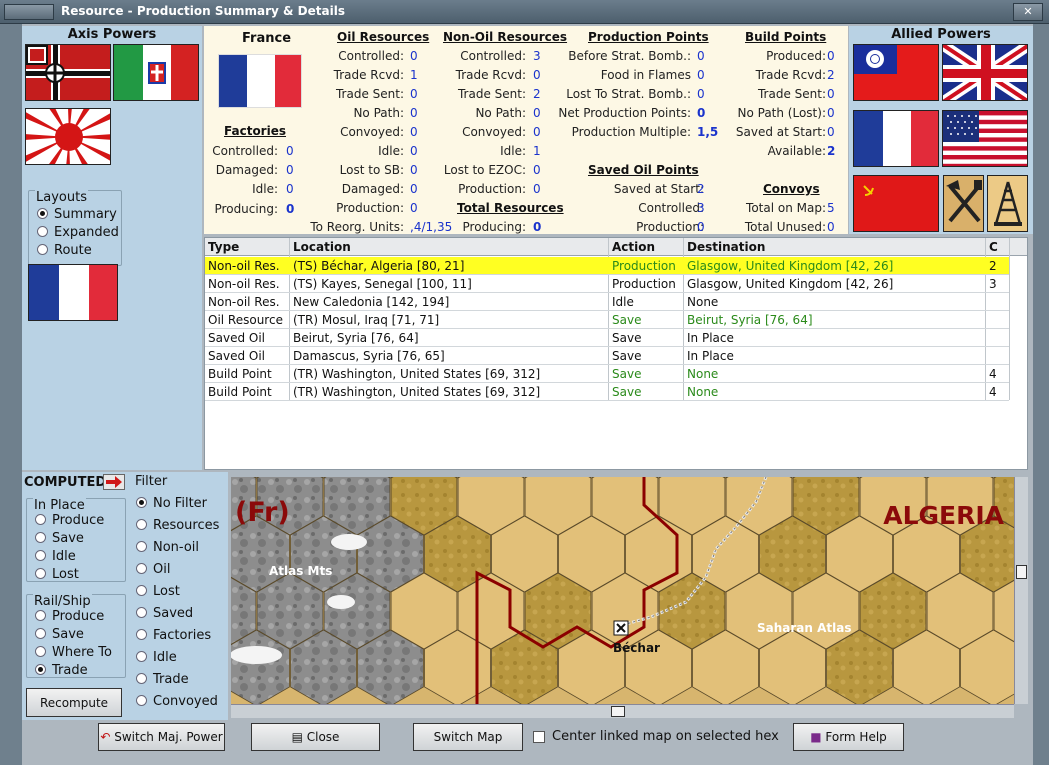 The width and height of the screenshot is (1049, 765). What do you see at coordinates (985, 72) in the screenshot?
I see `uk-flag` at bounding box center [985, 72].